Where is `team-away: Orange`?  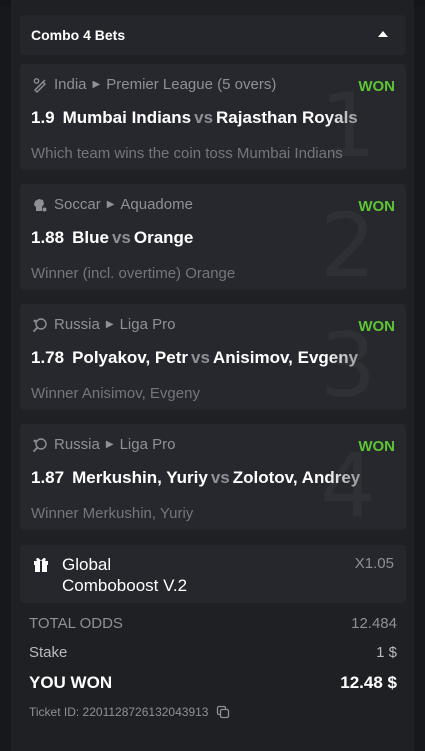 team-away: Orange is located at coordinates (163, 237).